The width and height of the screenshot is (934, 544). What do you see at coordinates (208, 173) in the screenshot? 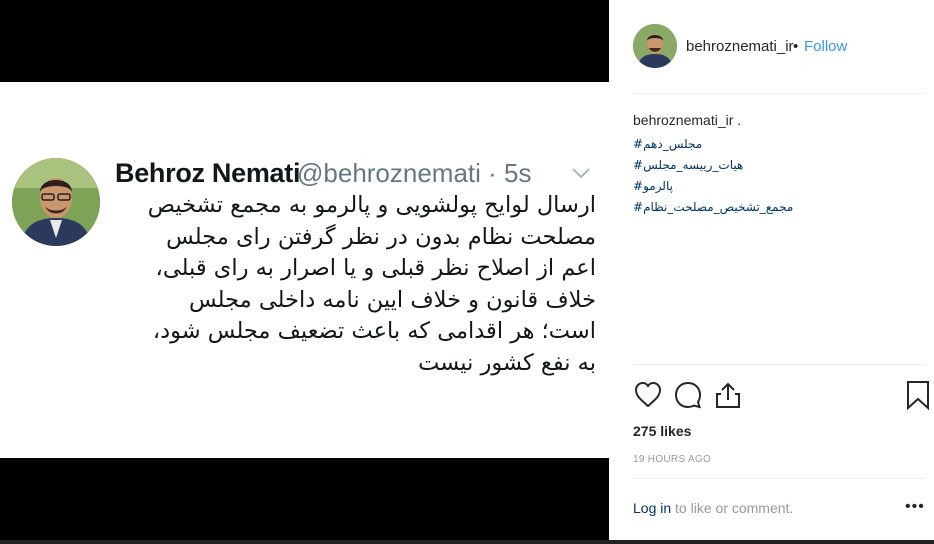
I see `tweet-author-name: Behroz Nemati` at bounding box center [208, 173].